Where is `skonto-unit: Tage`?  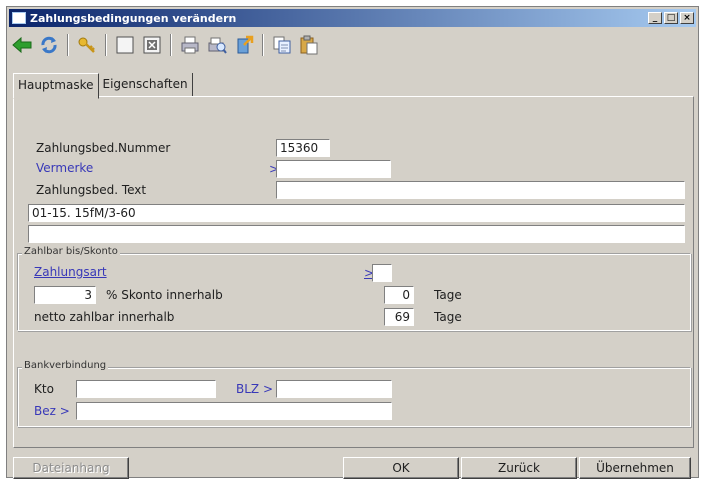 skonto-unit: Tage is located at coordinates (448, 295).